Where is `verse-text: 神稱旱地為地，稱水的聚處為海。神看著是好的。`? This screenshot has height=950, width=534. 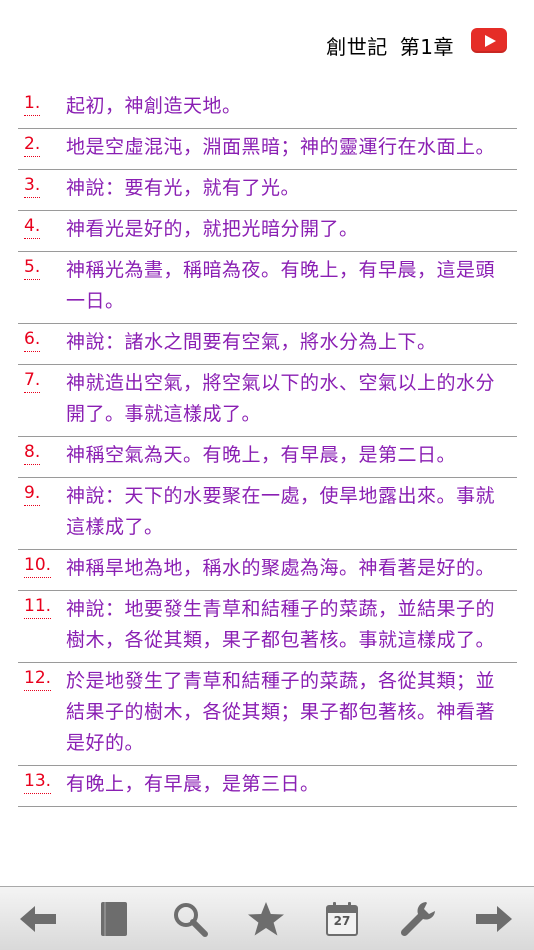
verse-text: 神稱旱地為地，稱水的聚處為海。神看著是好的。 is located at coordinates (281, 568).